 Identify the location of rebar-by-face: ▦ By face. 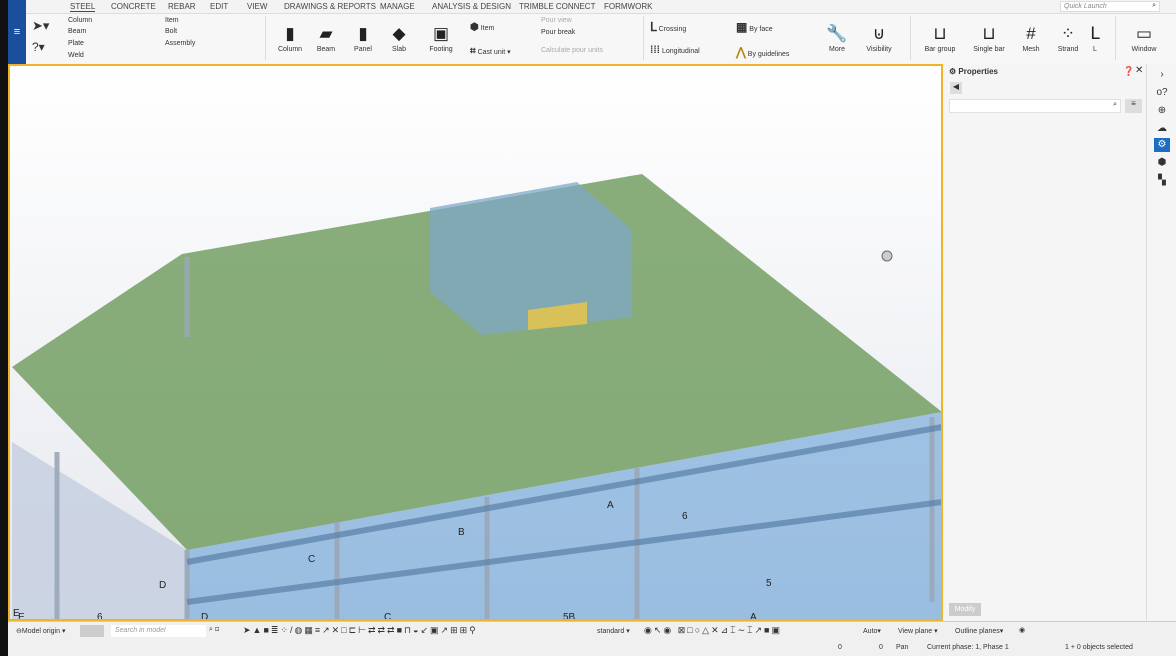
(754, 27).